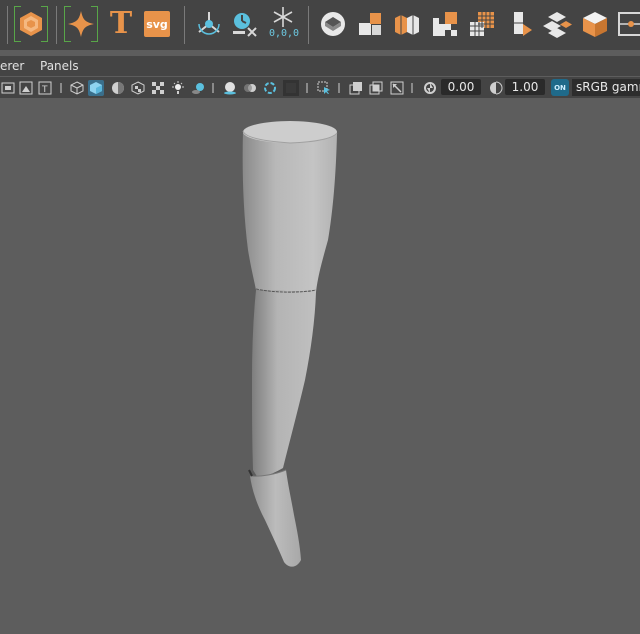 This screenshot has width=640, height=634. What do you see at coordinates (560, 87) in the screenshot?
I see `color-management-toggle: ON` at bounding box center [560, 87].